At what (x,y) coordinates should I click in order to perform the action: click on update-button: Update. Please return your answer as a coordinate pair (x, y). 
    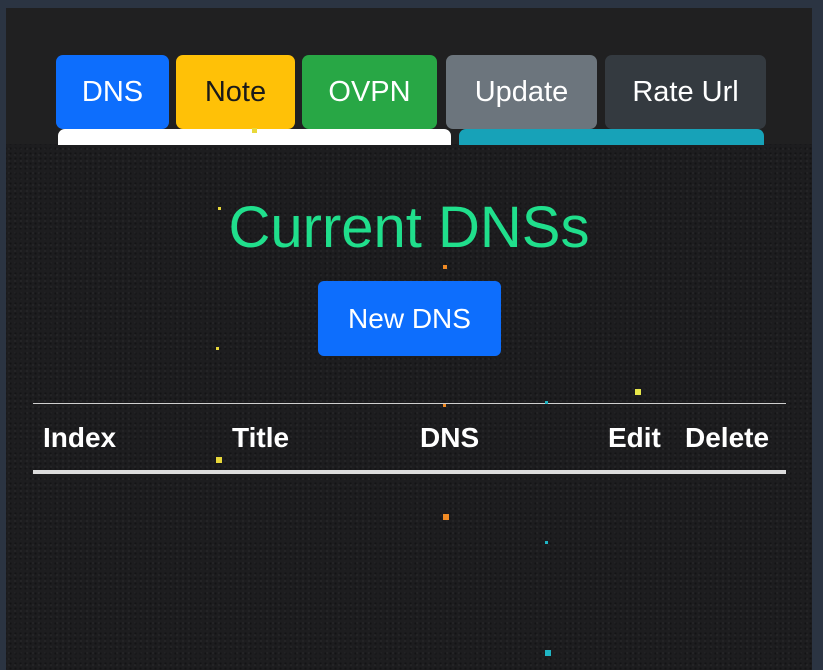
    Looking at the image, I should click on (521, 92).